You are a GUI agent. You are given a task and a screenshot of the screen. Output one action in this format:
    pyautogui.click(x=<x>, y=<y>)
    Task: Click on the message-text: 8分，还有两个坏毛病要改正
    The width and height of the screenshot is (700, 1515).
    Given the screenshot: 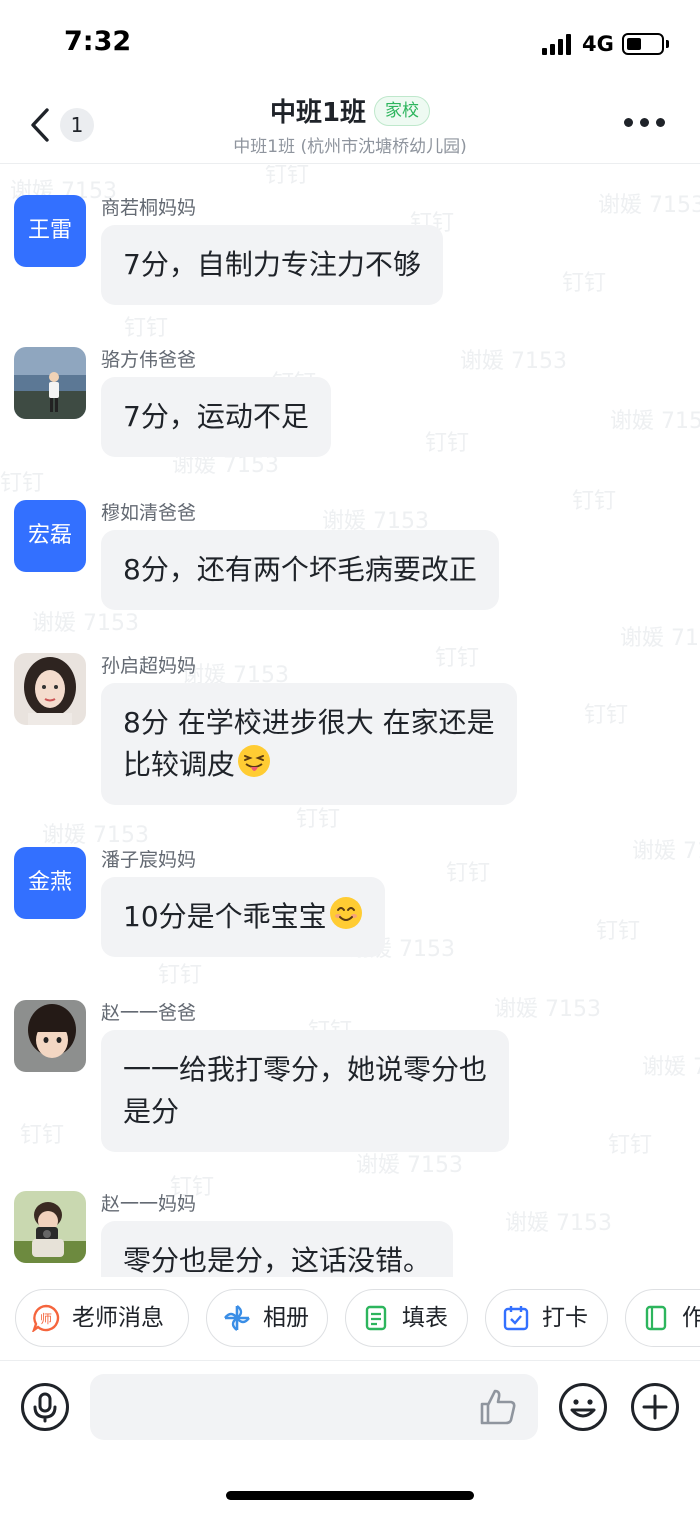 What is the action you would take?
    pyautogui.click(x=300, y=569)
    